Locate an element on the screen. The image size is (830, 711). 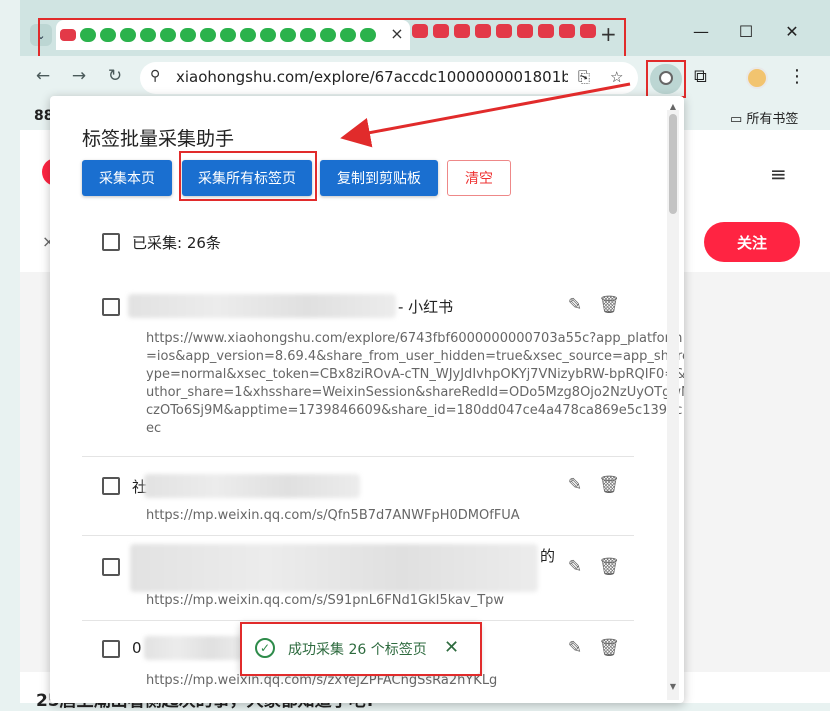
annotation-arrow is located at coordinates (485, 115).